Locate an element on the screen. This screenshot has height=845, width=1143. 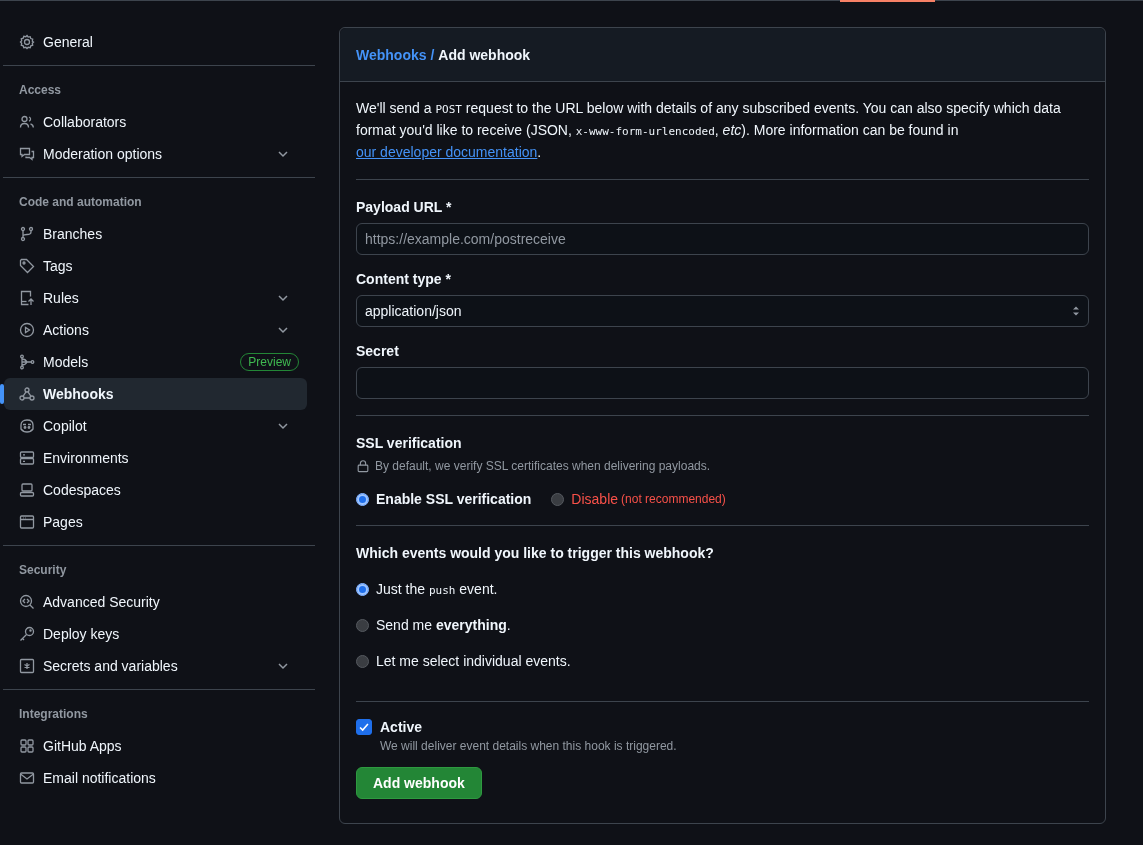
section-heading: SSL verification is located at coordinates (409, 443).